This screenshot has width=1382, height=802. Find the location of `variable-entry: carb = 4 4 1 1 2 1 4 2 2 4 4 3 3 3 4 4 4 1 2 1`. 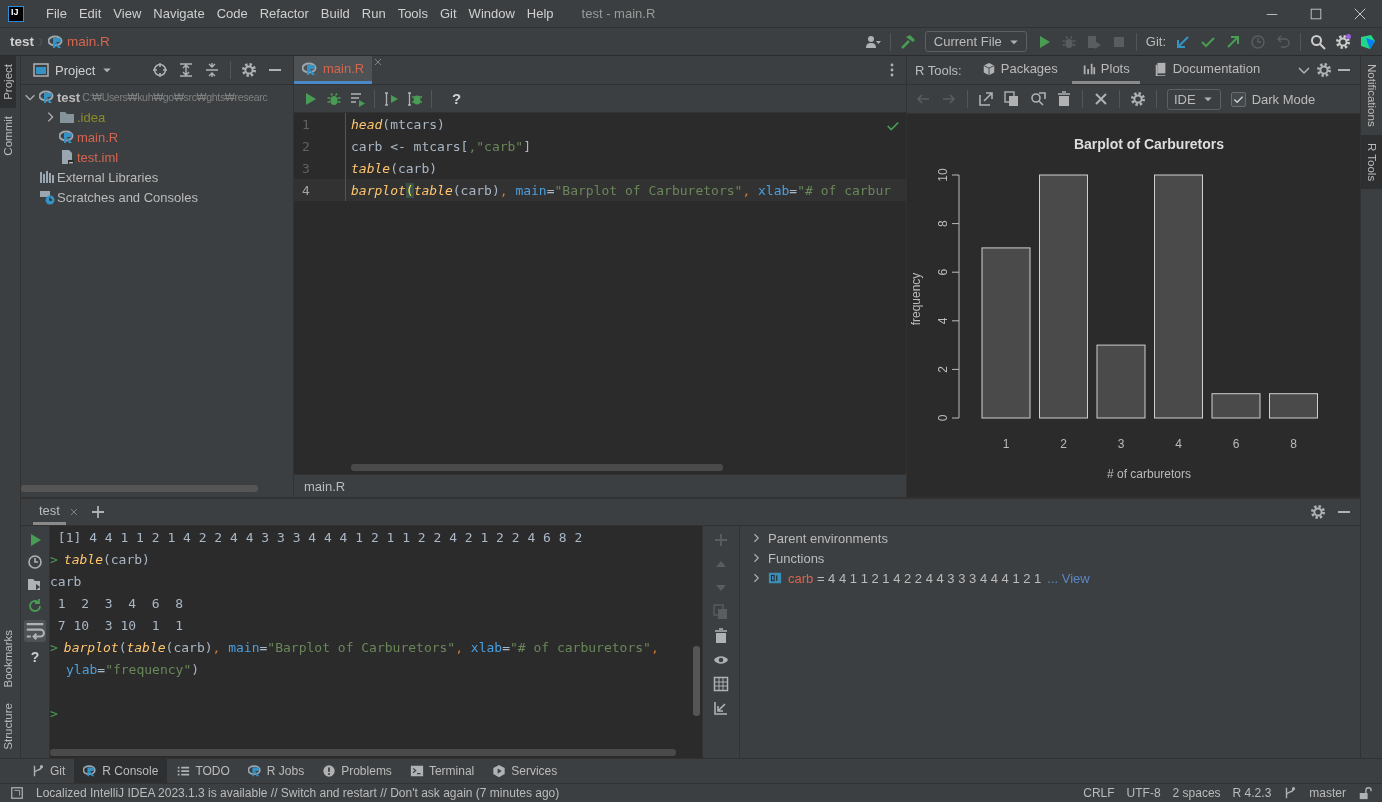

variable-entry: carb = 4 4 1 1 2 1 4 2 2 4 4 3 3 3 4 4 4 1 2 1 is located at coordinates (915, 578).